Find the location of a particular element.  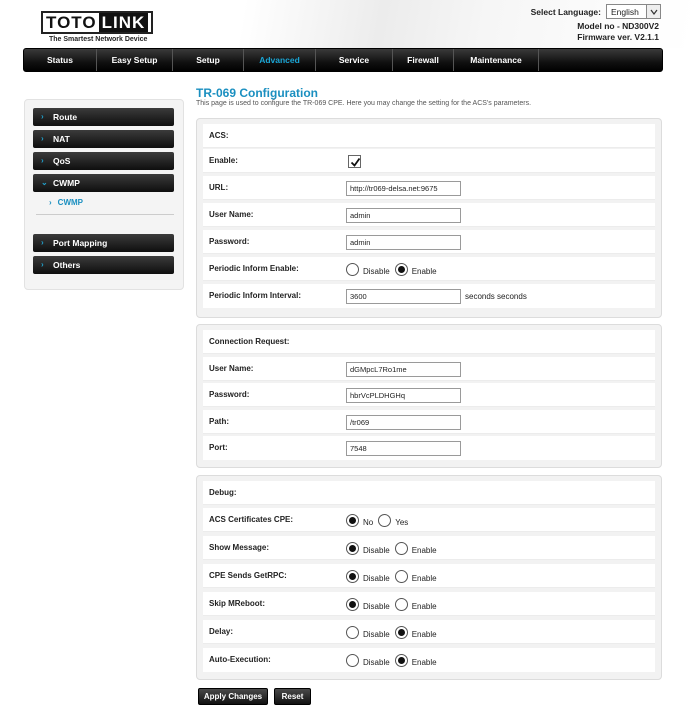

acs-url-input: http://tr069-delsa.net:9675 is located at coordinates (403, 188).